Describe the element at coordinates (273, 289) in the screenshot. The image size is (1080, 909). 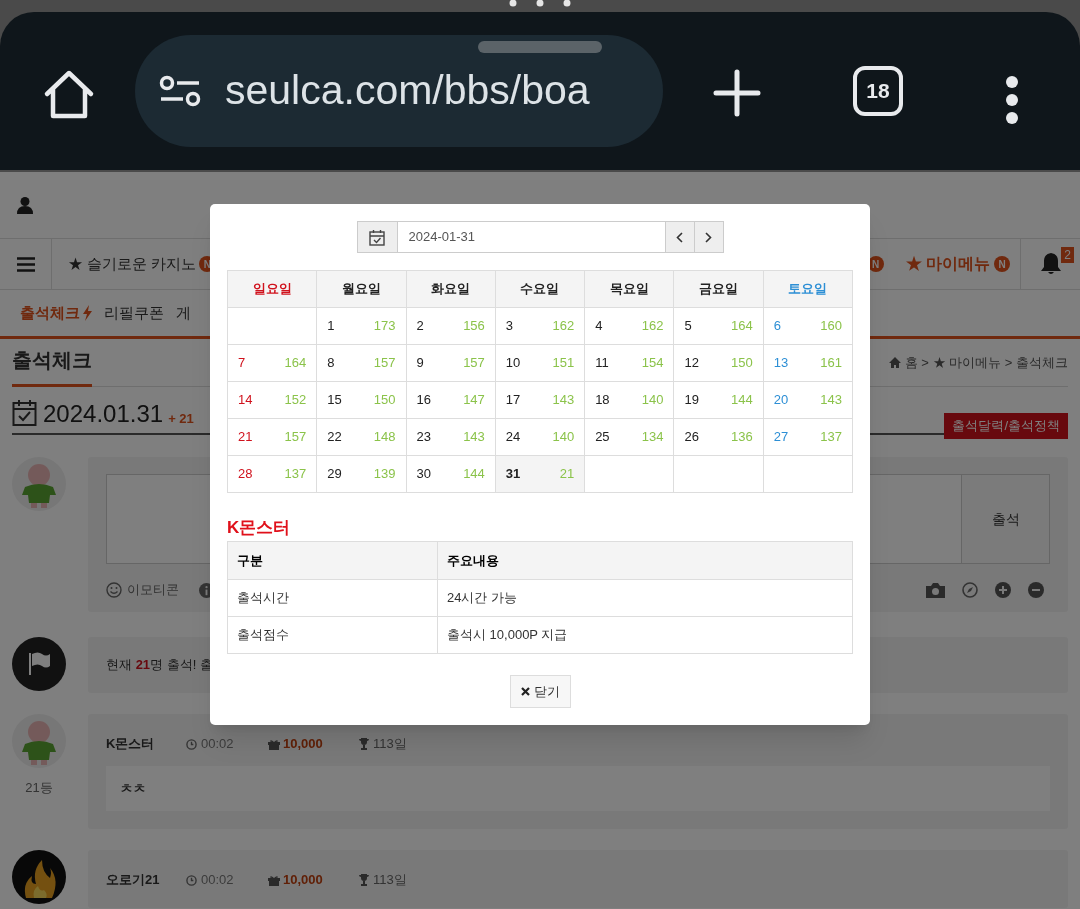
I see `weekday-header: 일요일` at that location.